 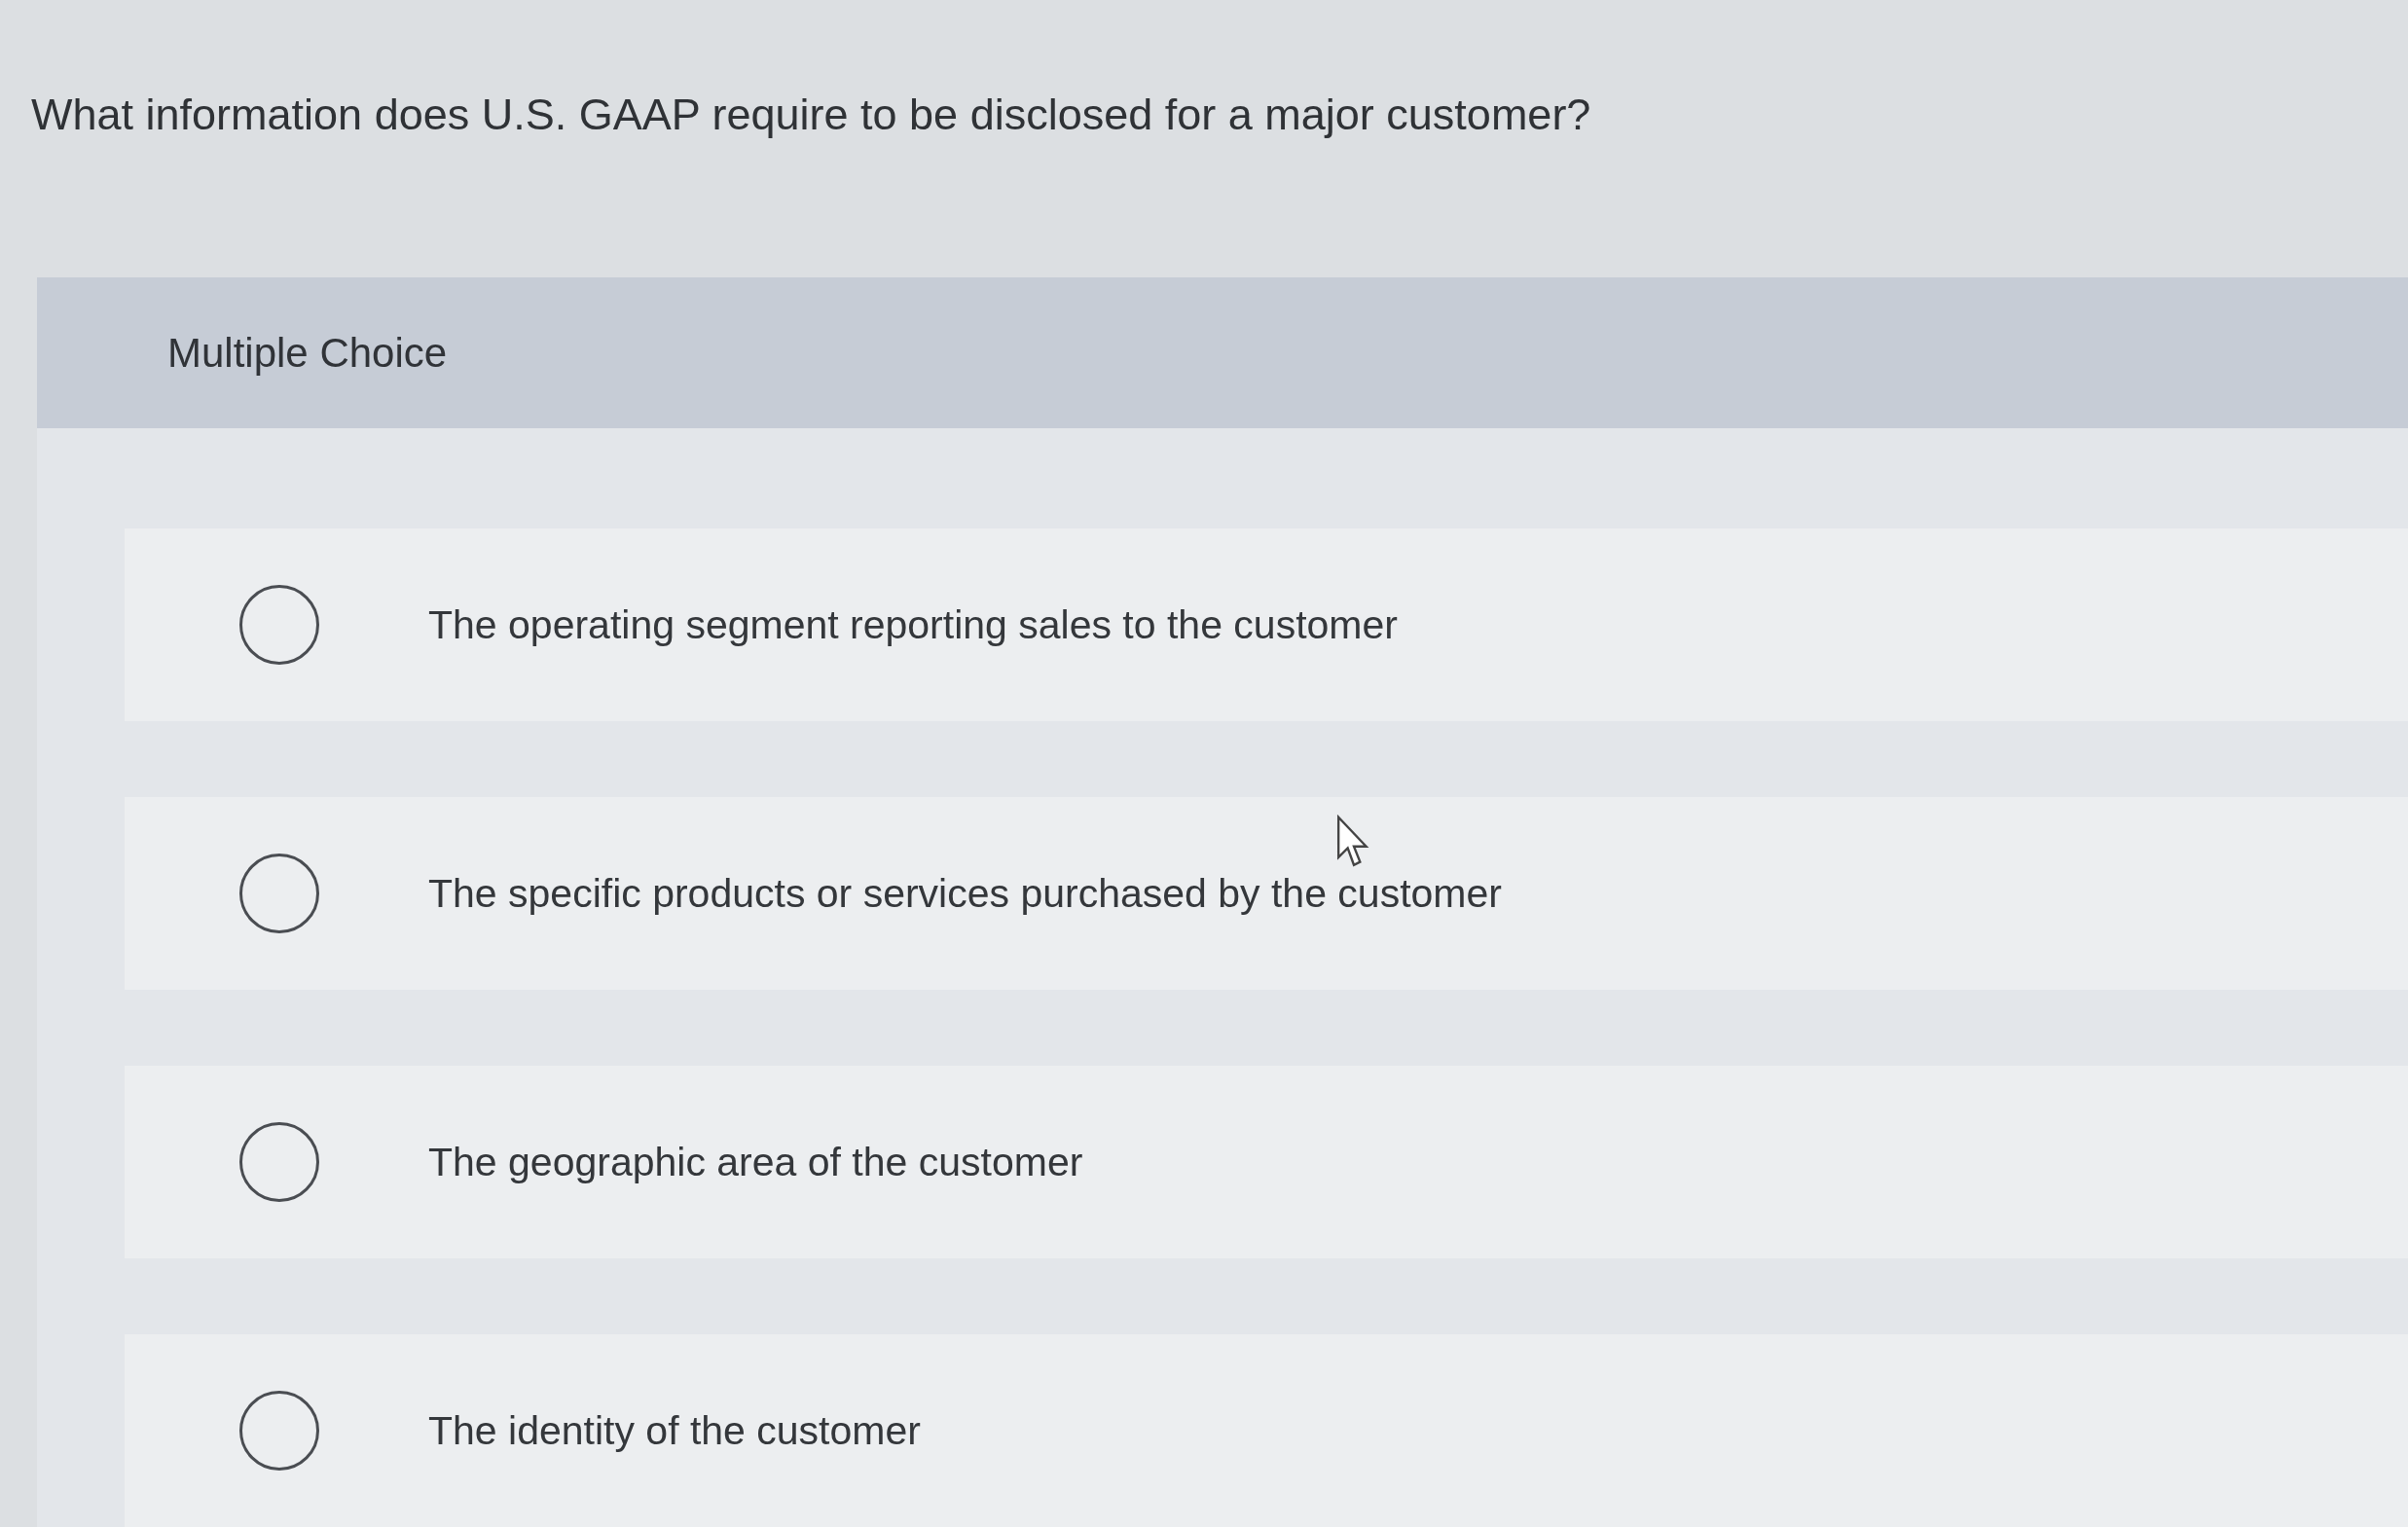 I want to click on answer-option: The operating segment reporting sales to the customer, so click(x=1267, y=625).